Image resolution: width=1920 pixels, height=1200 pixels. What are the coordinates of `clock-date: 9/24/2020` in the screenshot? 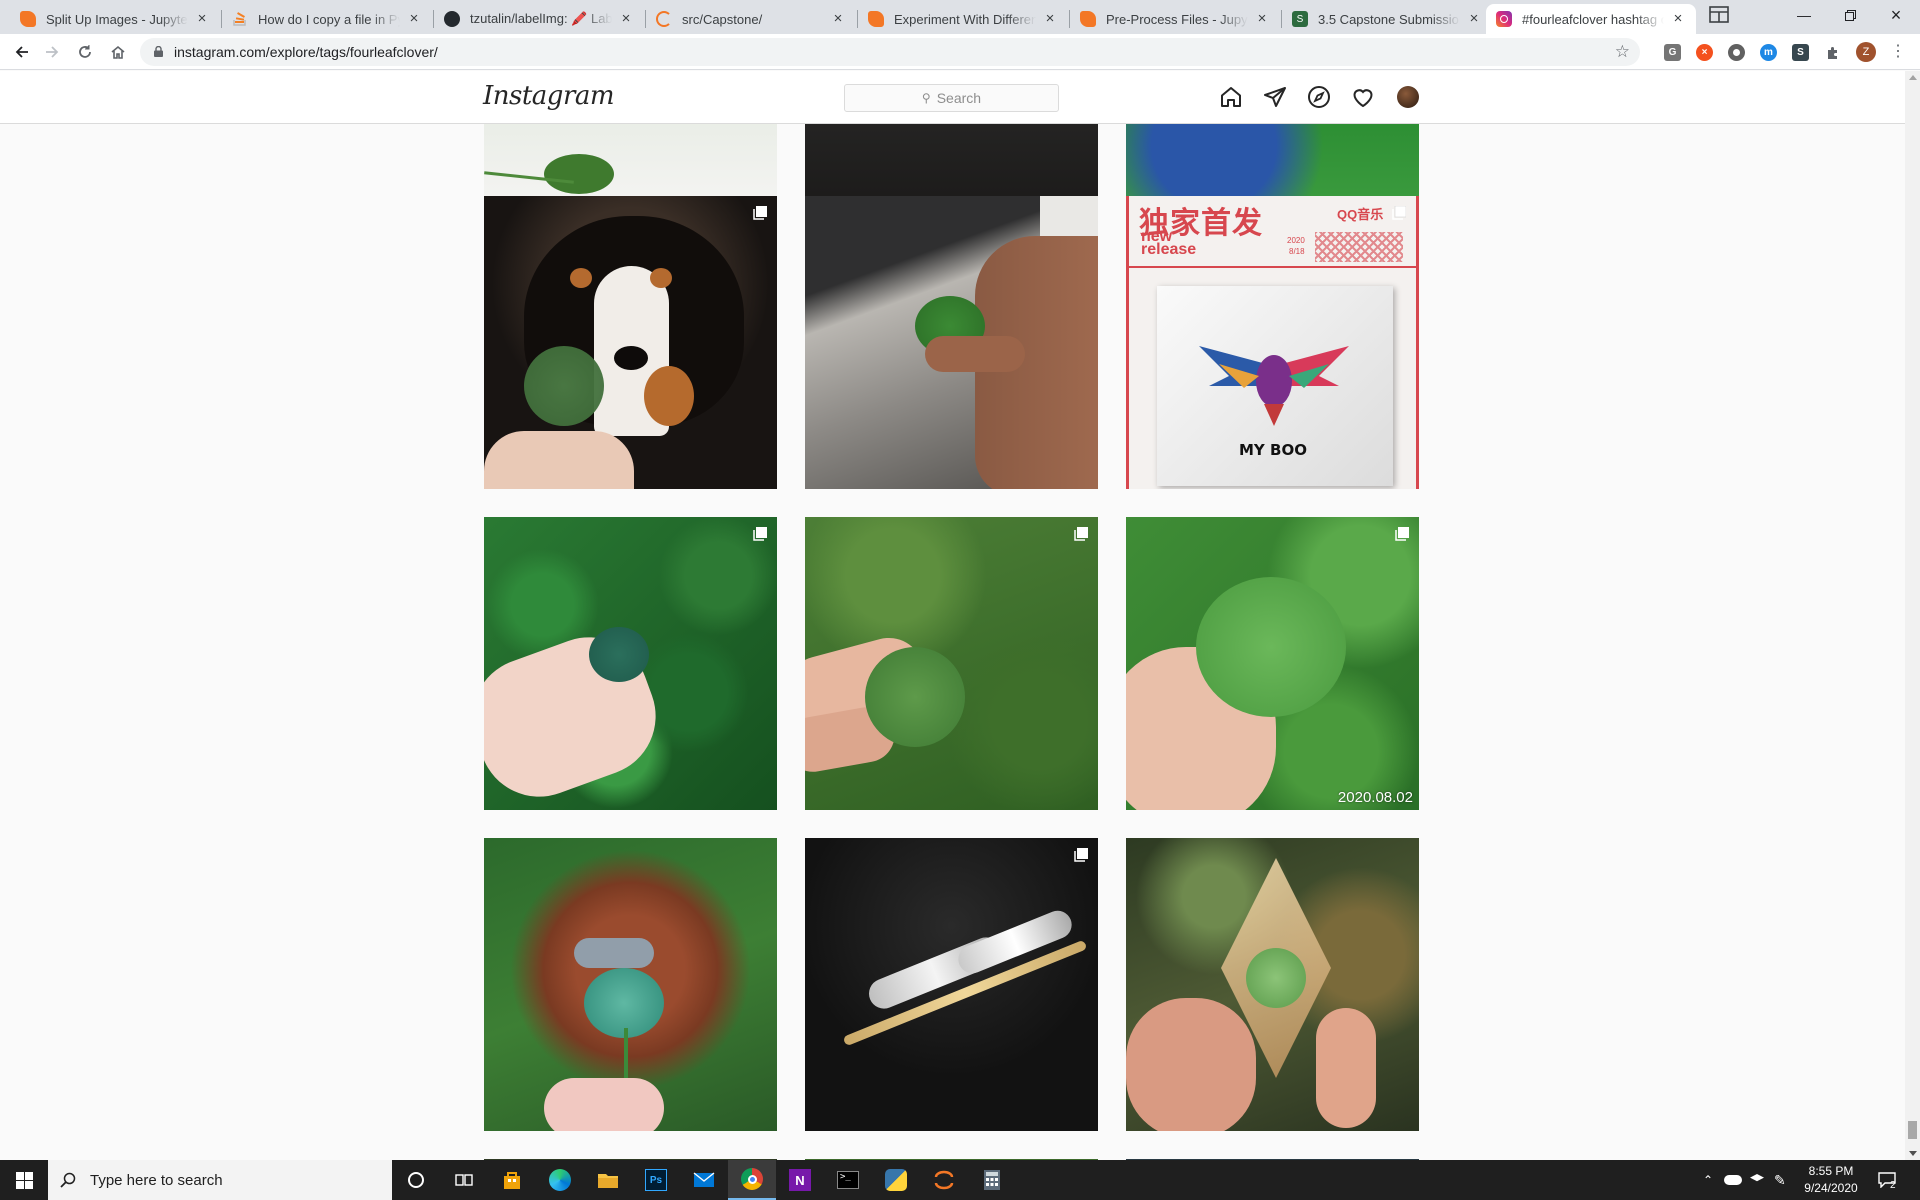 It's located at (1831, 1188).